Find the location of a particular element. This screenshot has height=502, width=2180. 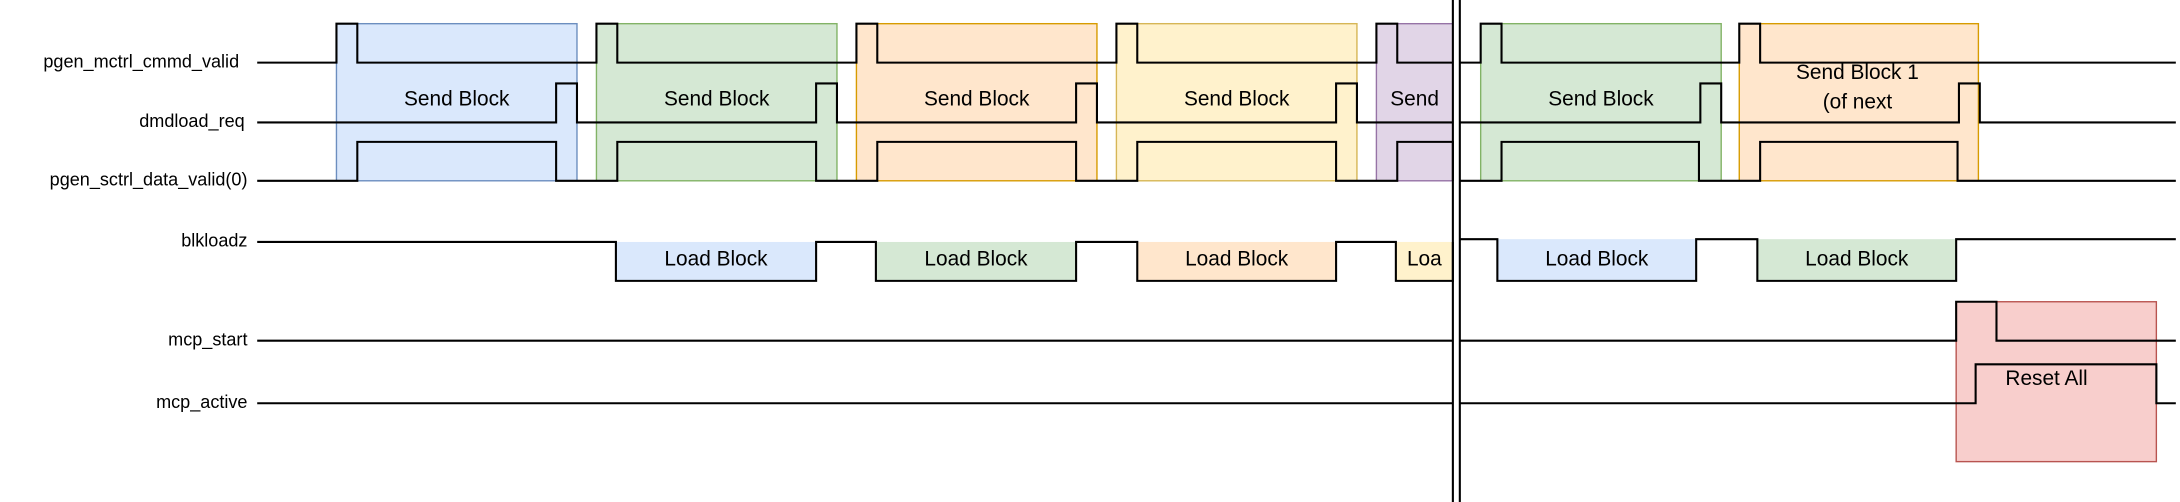

signal-label-mcp-active: mcp_active is located at coordinates (201, 402).